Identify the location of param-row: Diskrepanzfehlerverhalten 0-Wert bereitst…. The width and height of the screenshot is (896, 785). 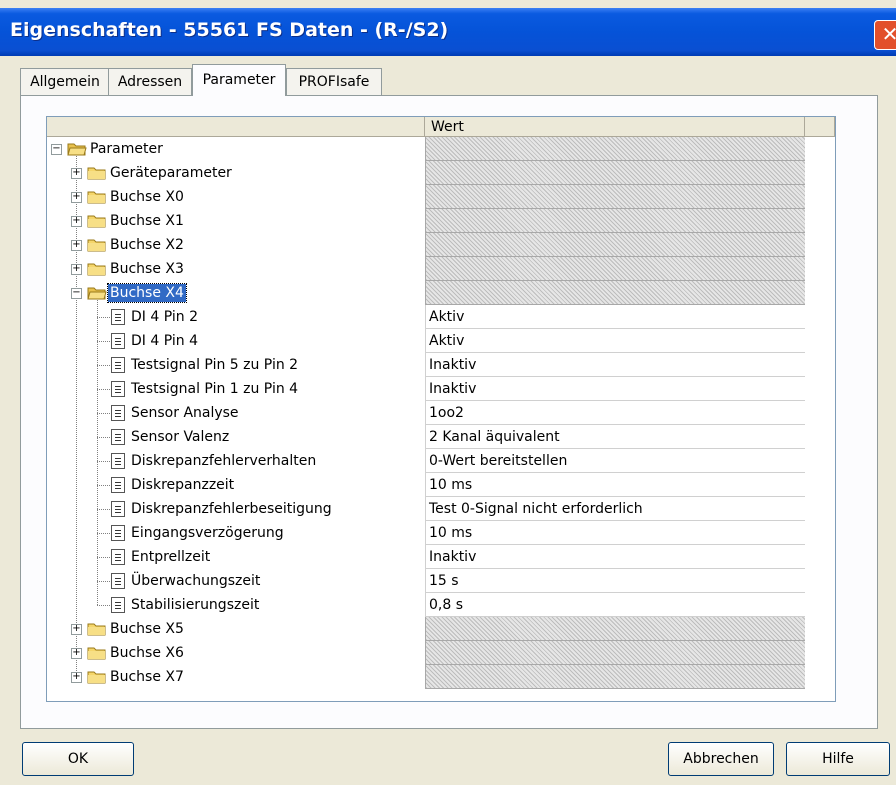
(441, 461).